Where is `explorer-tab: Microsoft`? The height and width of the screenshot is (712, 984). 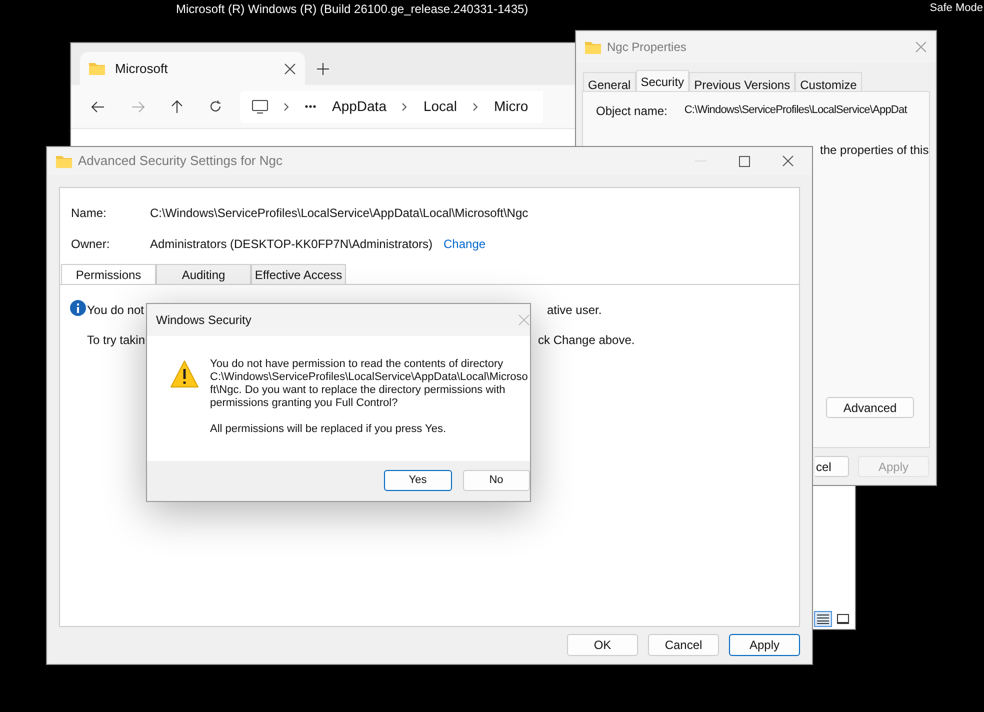 explorer-tab: Microsoft is located at coordinates (192, 68).